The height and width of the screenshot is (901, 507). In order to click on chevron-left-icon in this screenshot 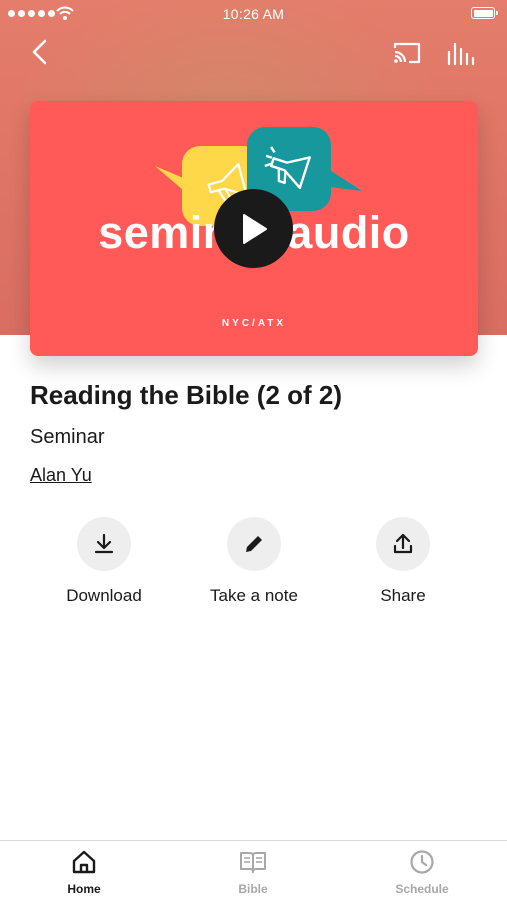, I will do `click(39, 52)`.